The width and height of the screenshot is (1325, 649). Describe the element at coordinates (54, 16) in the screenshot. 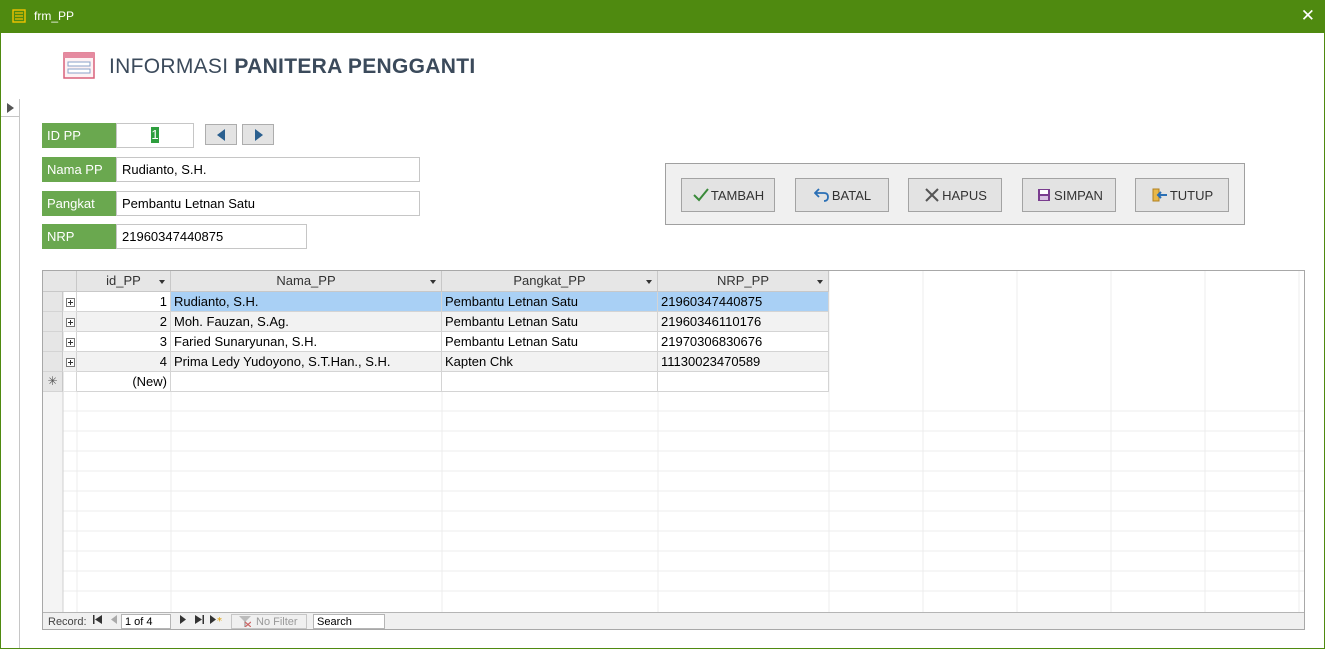

I see `window-title: frm_PP` at that location.